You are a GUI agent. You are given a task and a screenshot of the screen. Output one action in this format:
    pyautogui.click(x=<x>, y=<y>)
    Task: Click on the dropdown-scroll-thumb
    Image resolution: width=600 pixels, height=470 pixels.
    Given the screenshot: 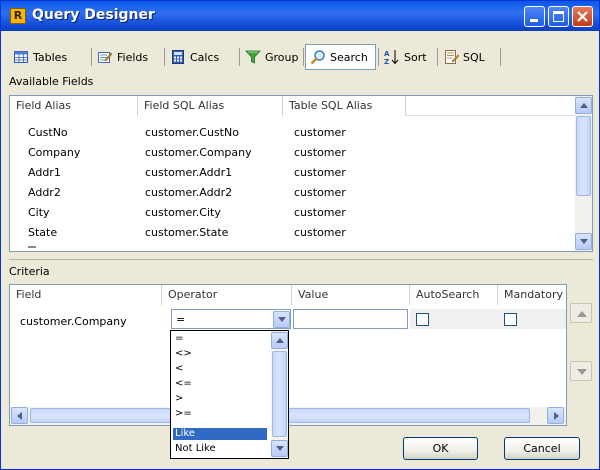 What is the action you would take?
    pyautogui.click(x=279, y=394)
    